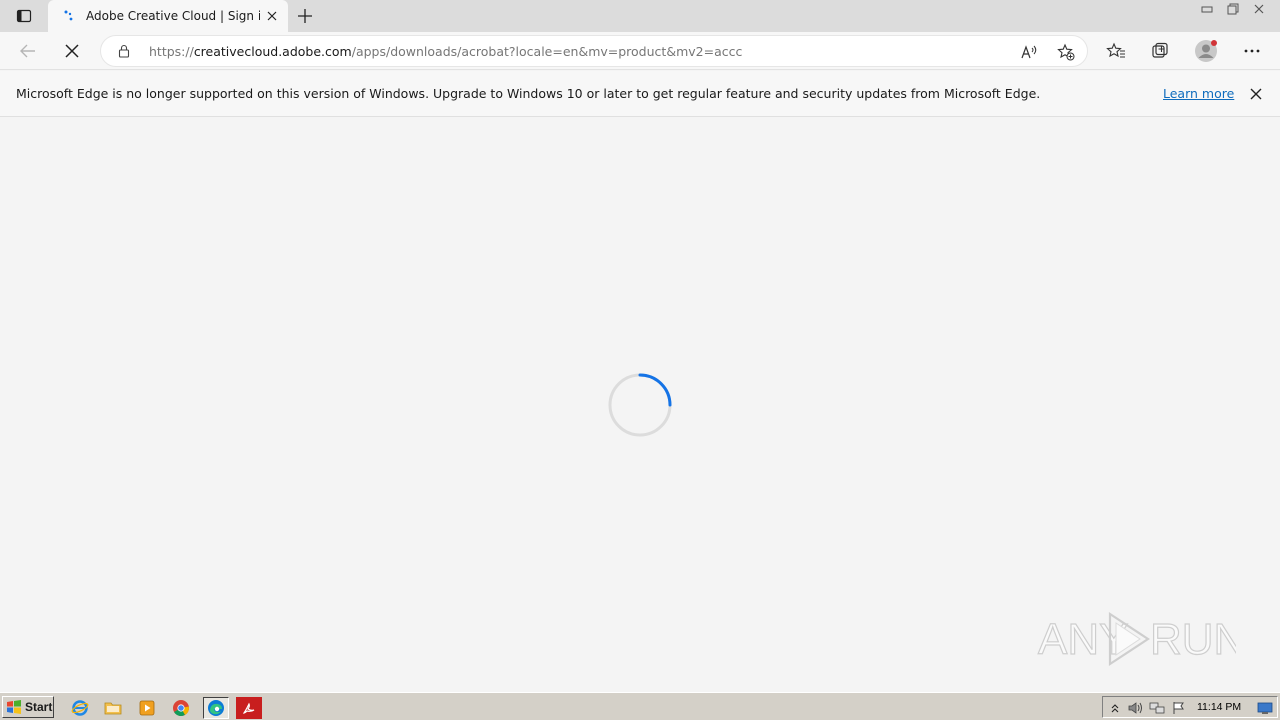 This screenshot has height=720, width=1280. Describe the element at coordinates (70, 16) in the screenshot. I see `adobe-loading-dots-icon` at that location.